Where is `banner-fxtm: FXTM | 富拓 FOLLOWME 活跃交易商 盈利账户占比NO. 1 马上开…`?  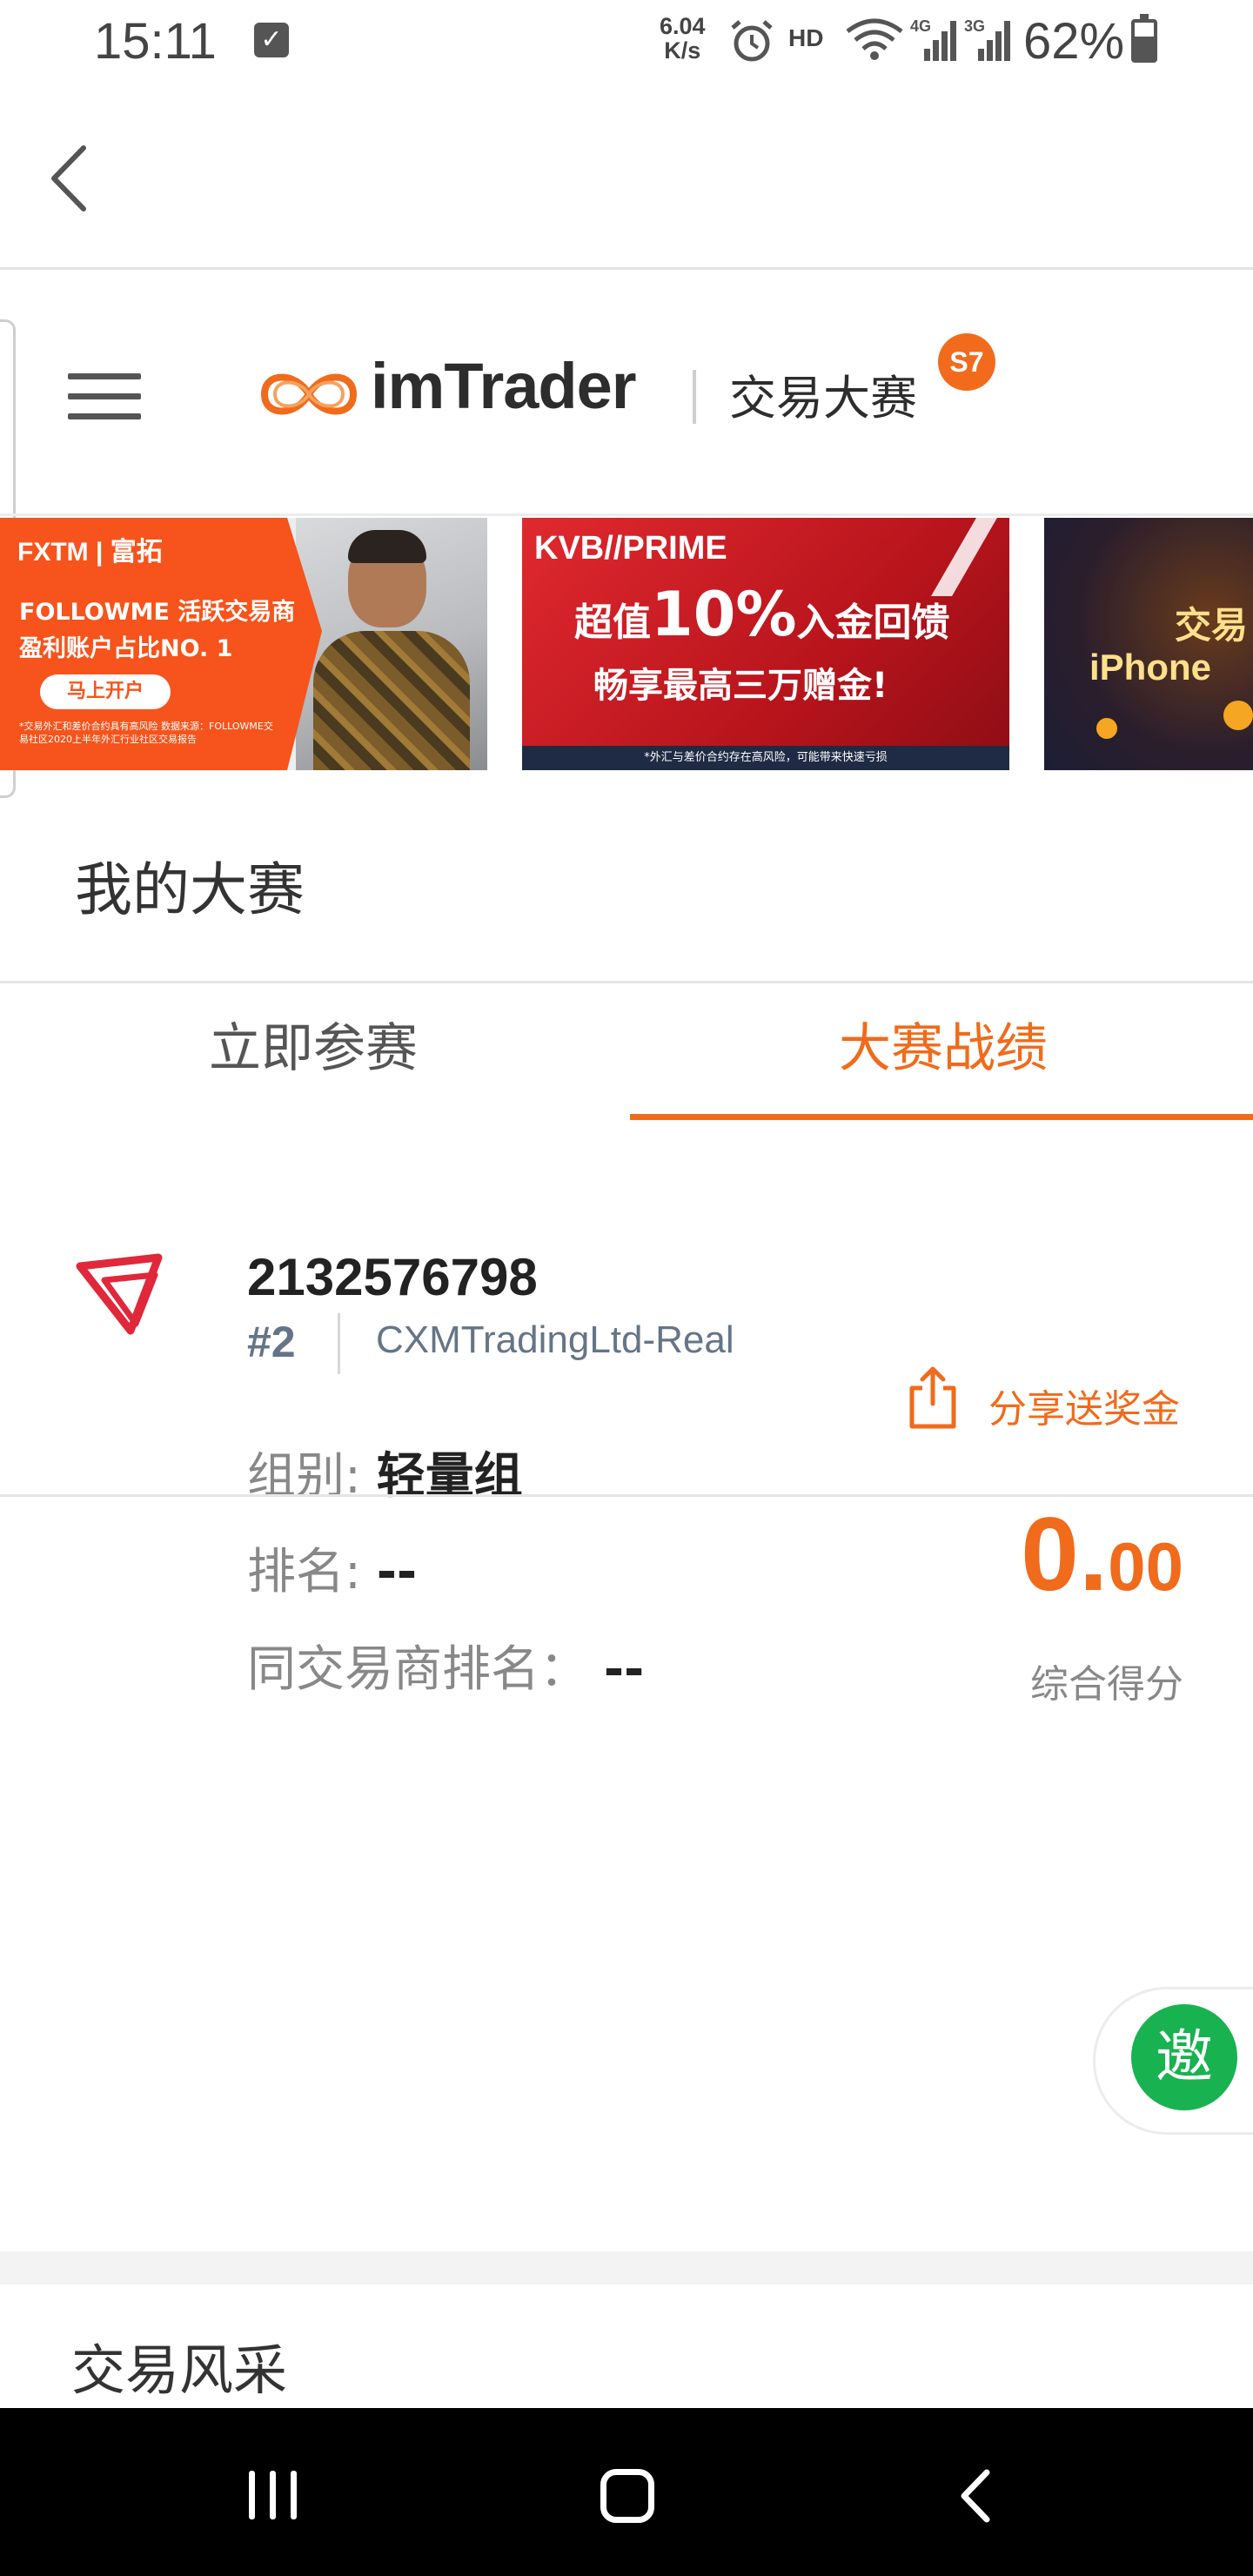
banner-fxtm: FXTM | 富拓 FOLLOWME 活跃交易商 盈利账户占比NO. 1 马上开… is located at coordinates (244, 644).